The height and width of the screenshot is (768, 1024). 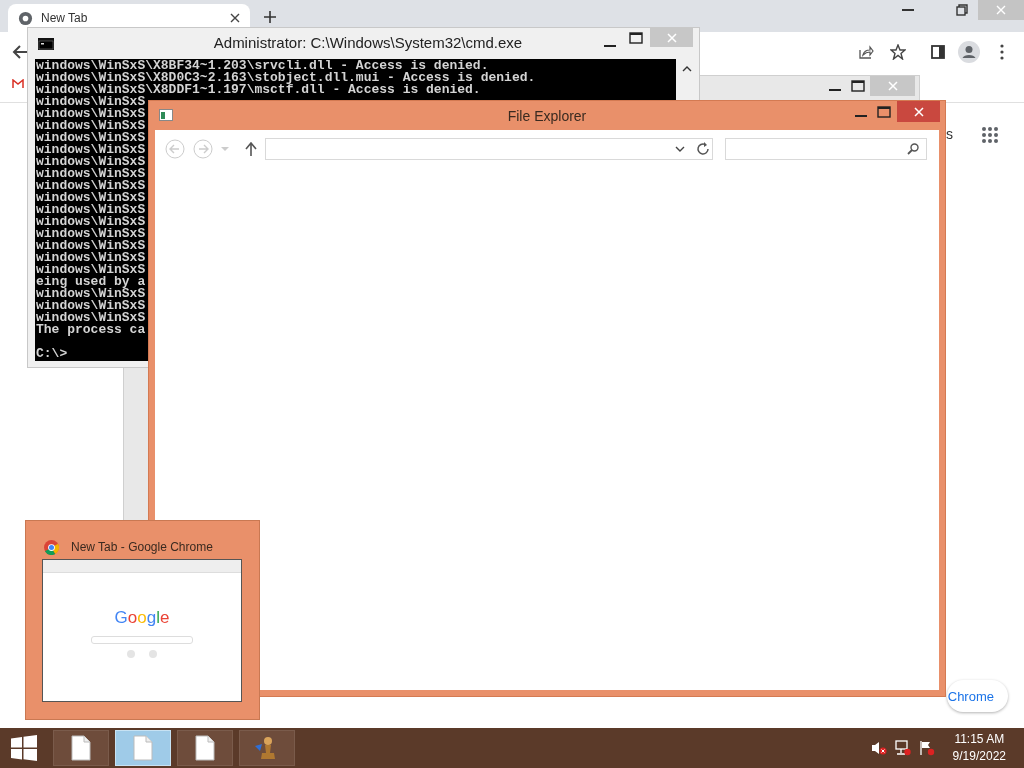 What do you see at coordinates (687, 69) in the screenshot?
I see `scroll-up-icon` at bounding box center [687, 69].